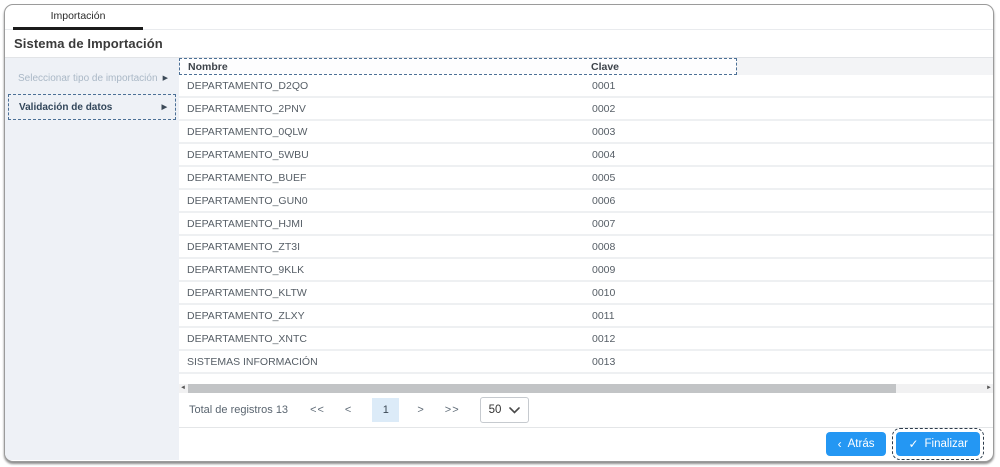 The image size is (1000, 467). I want to click on current-page-button: 1, so click(386, 410).